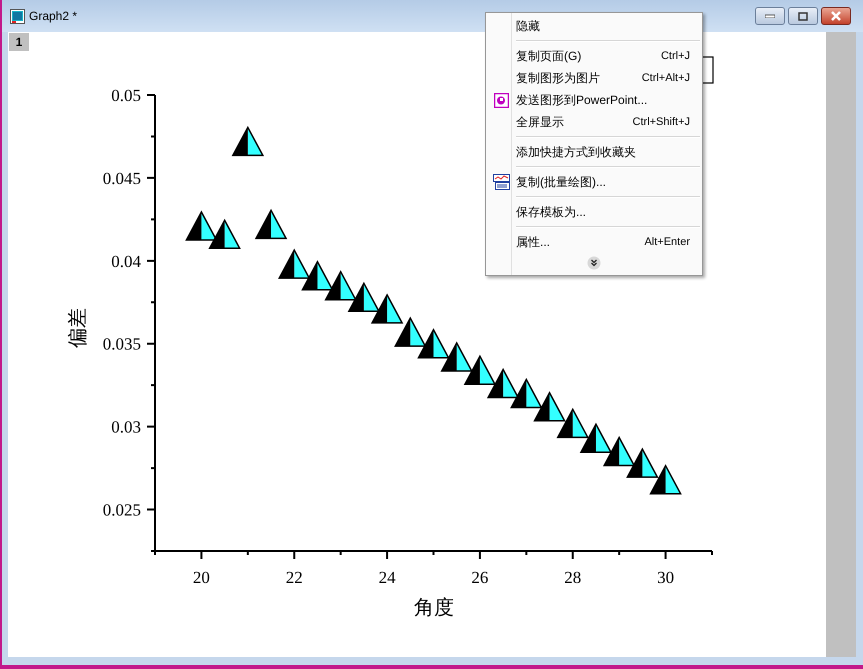 The image size is (863, 669). What do you see at coordinates (17, 16) in the screenshot?
I see `graph-window-icon` at bounding box center [17, 16].